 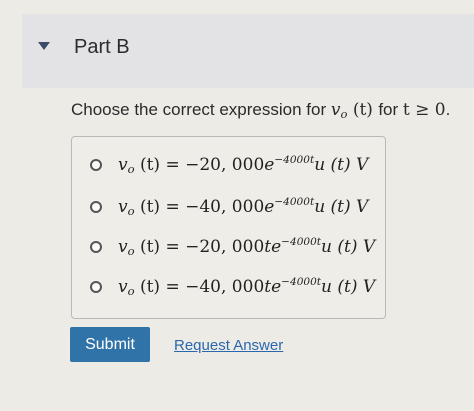 I want to click on question-variable: vo (t), so click(x=355, y=110).